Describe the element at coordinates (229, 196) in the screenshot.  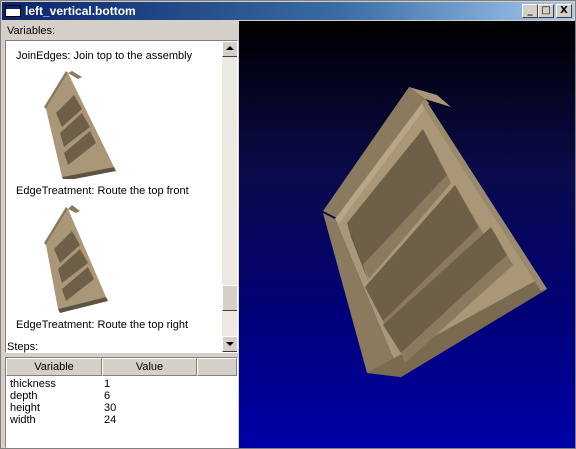
I see `variables-scrollbar` at that location.